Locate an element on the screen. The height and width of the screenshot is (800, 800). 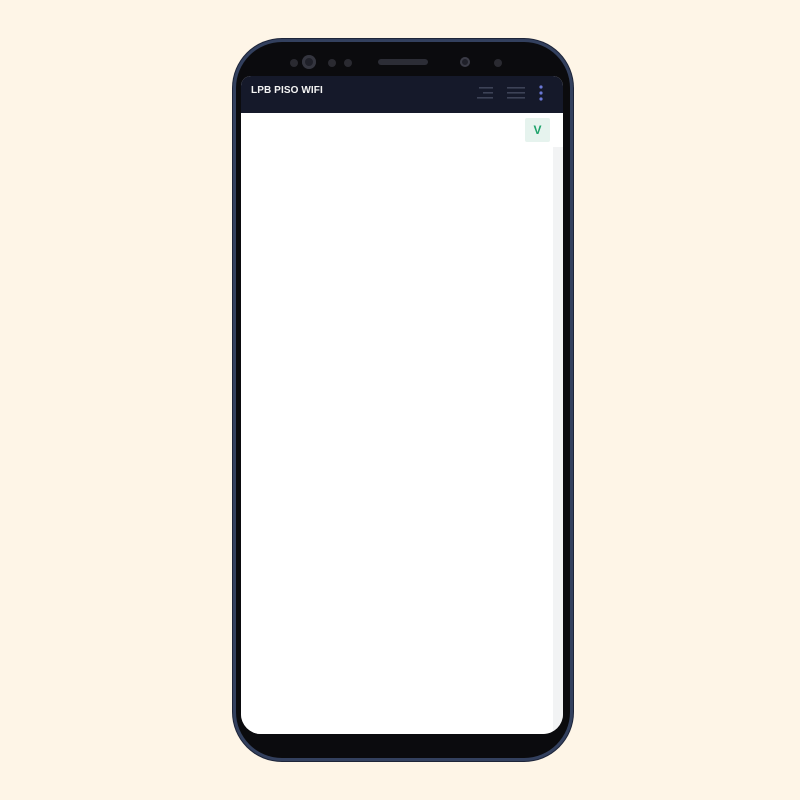
menu-lines-icon is located at coordinates (516, 93).